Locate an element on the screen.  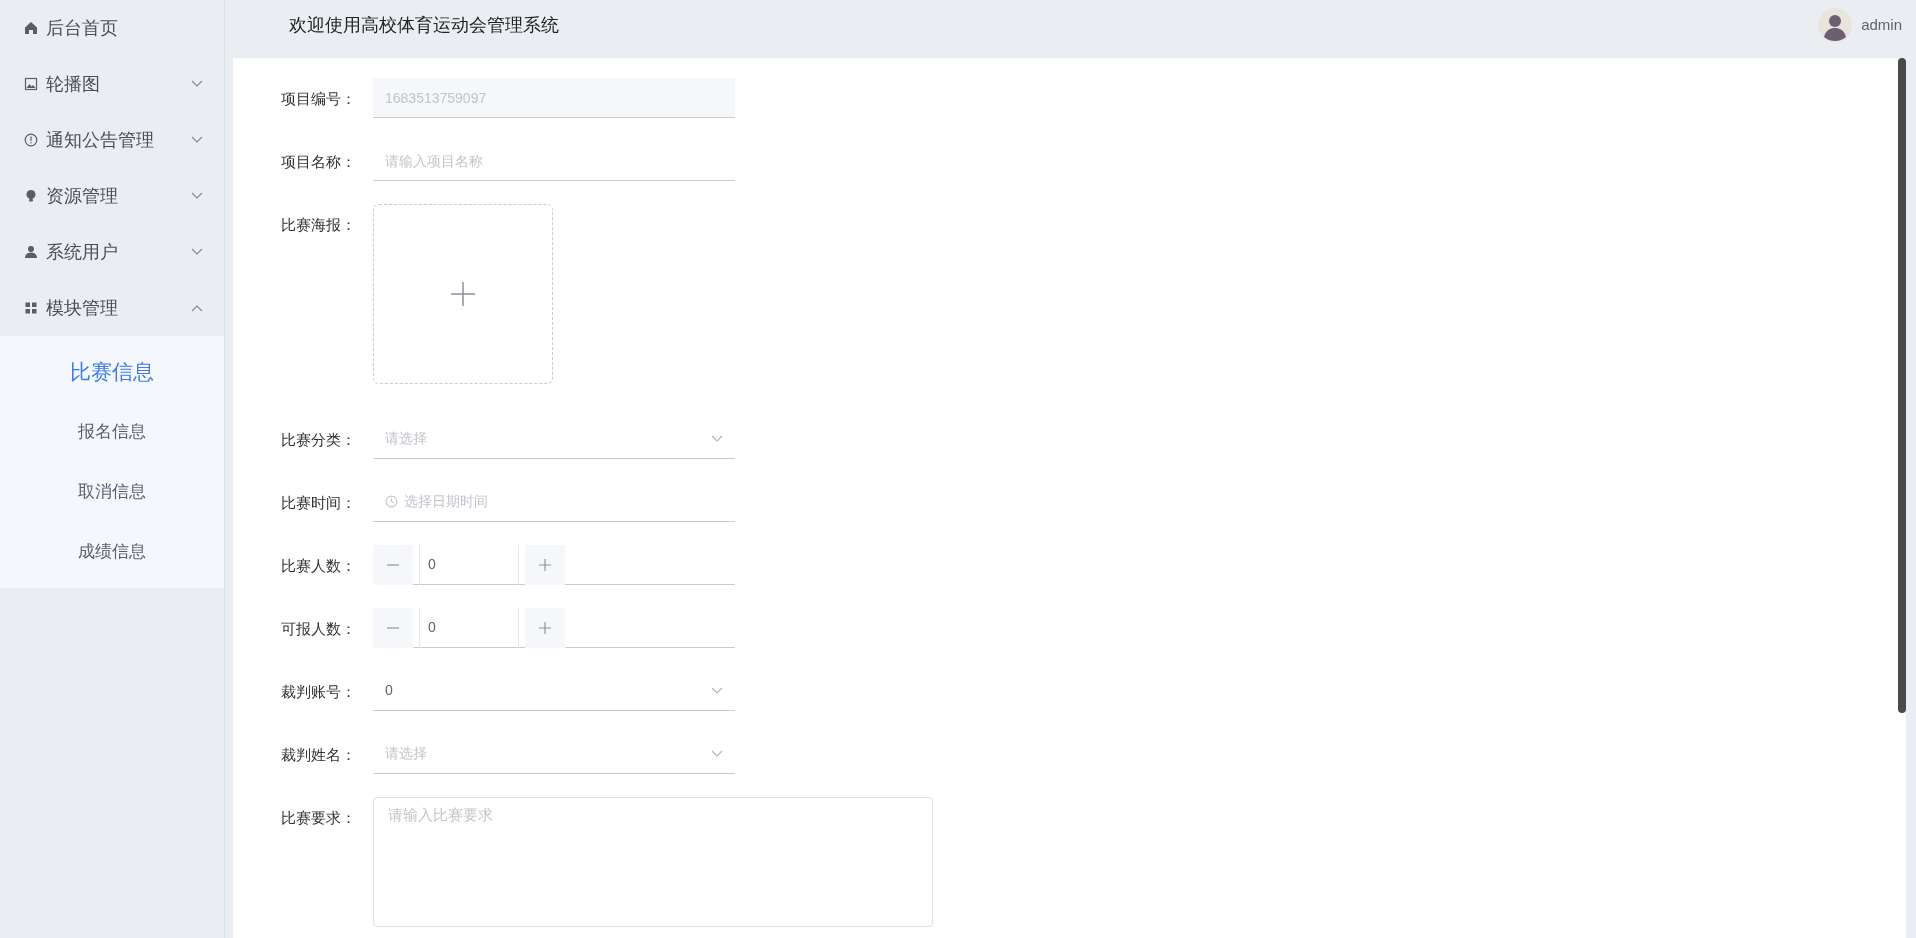
field-label: 裁判账号： is located at coordinates (319, 692).